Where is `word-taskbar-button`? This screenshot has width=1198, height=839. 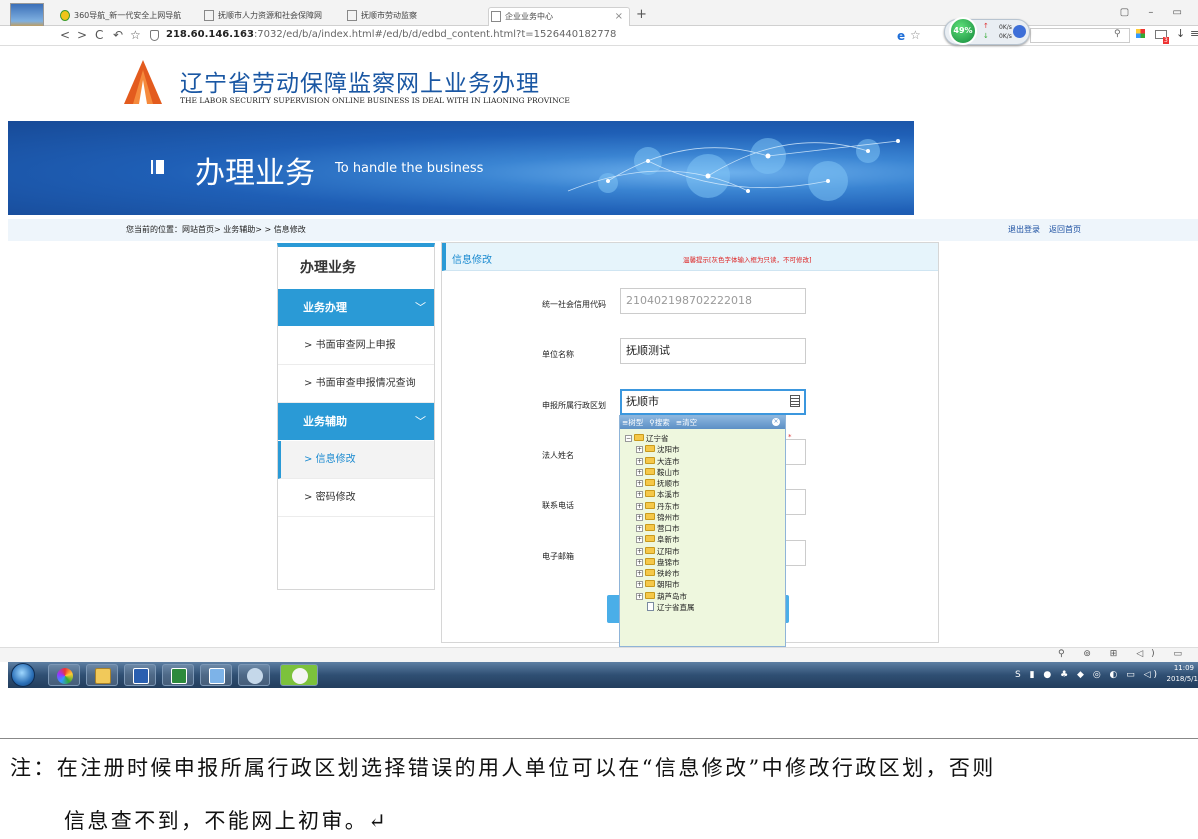 word-taskbar-button is located at coordinates (140, 675).